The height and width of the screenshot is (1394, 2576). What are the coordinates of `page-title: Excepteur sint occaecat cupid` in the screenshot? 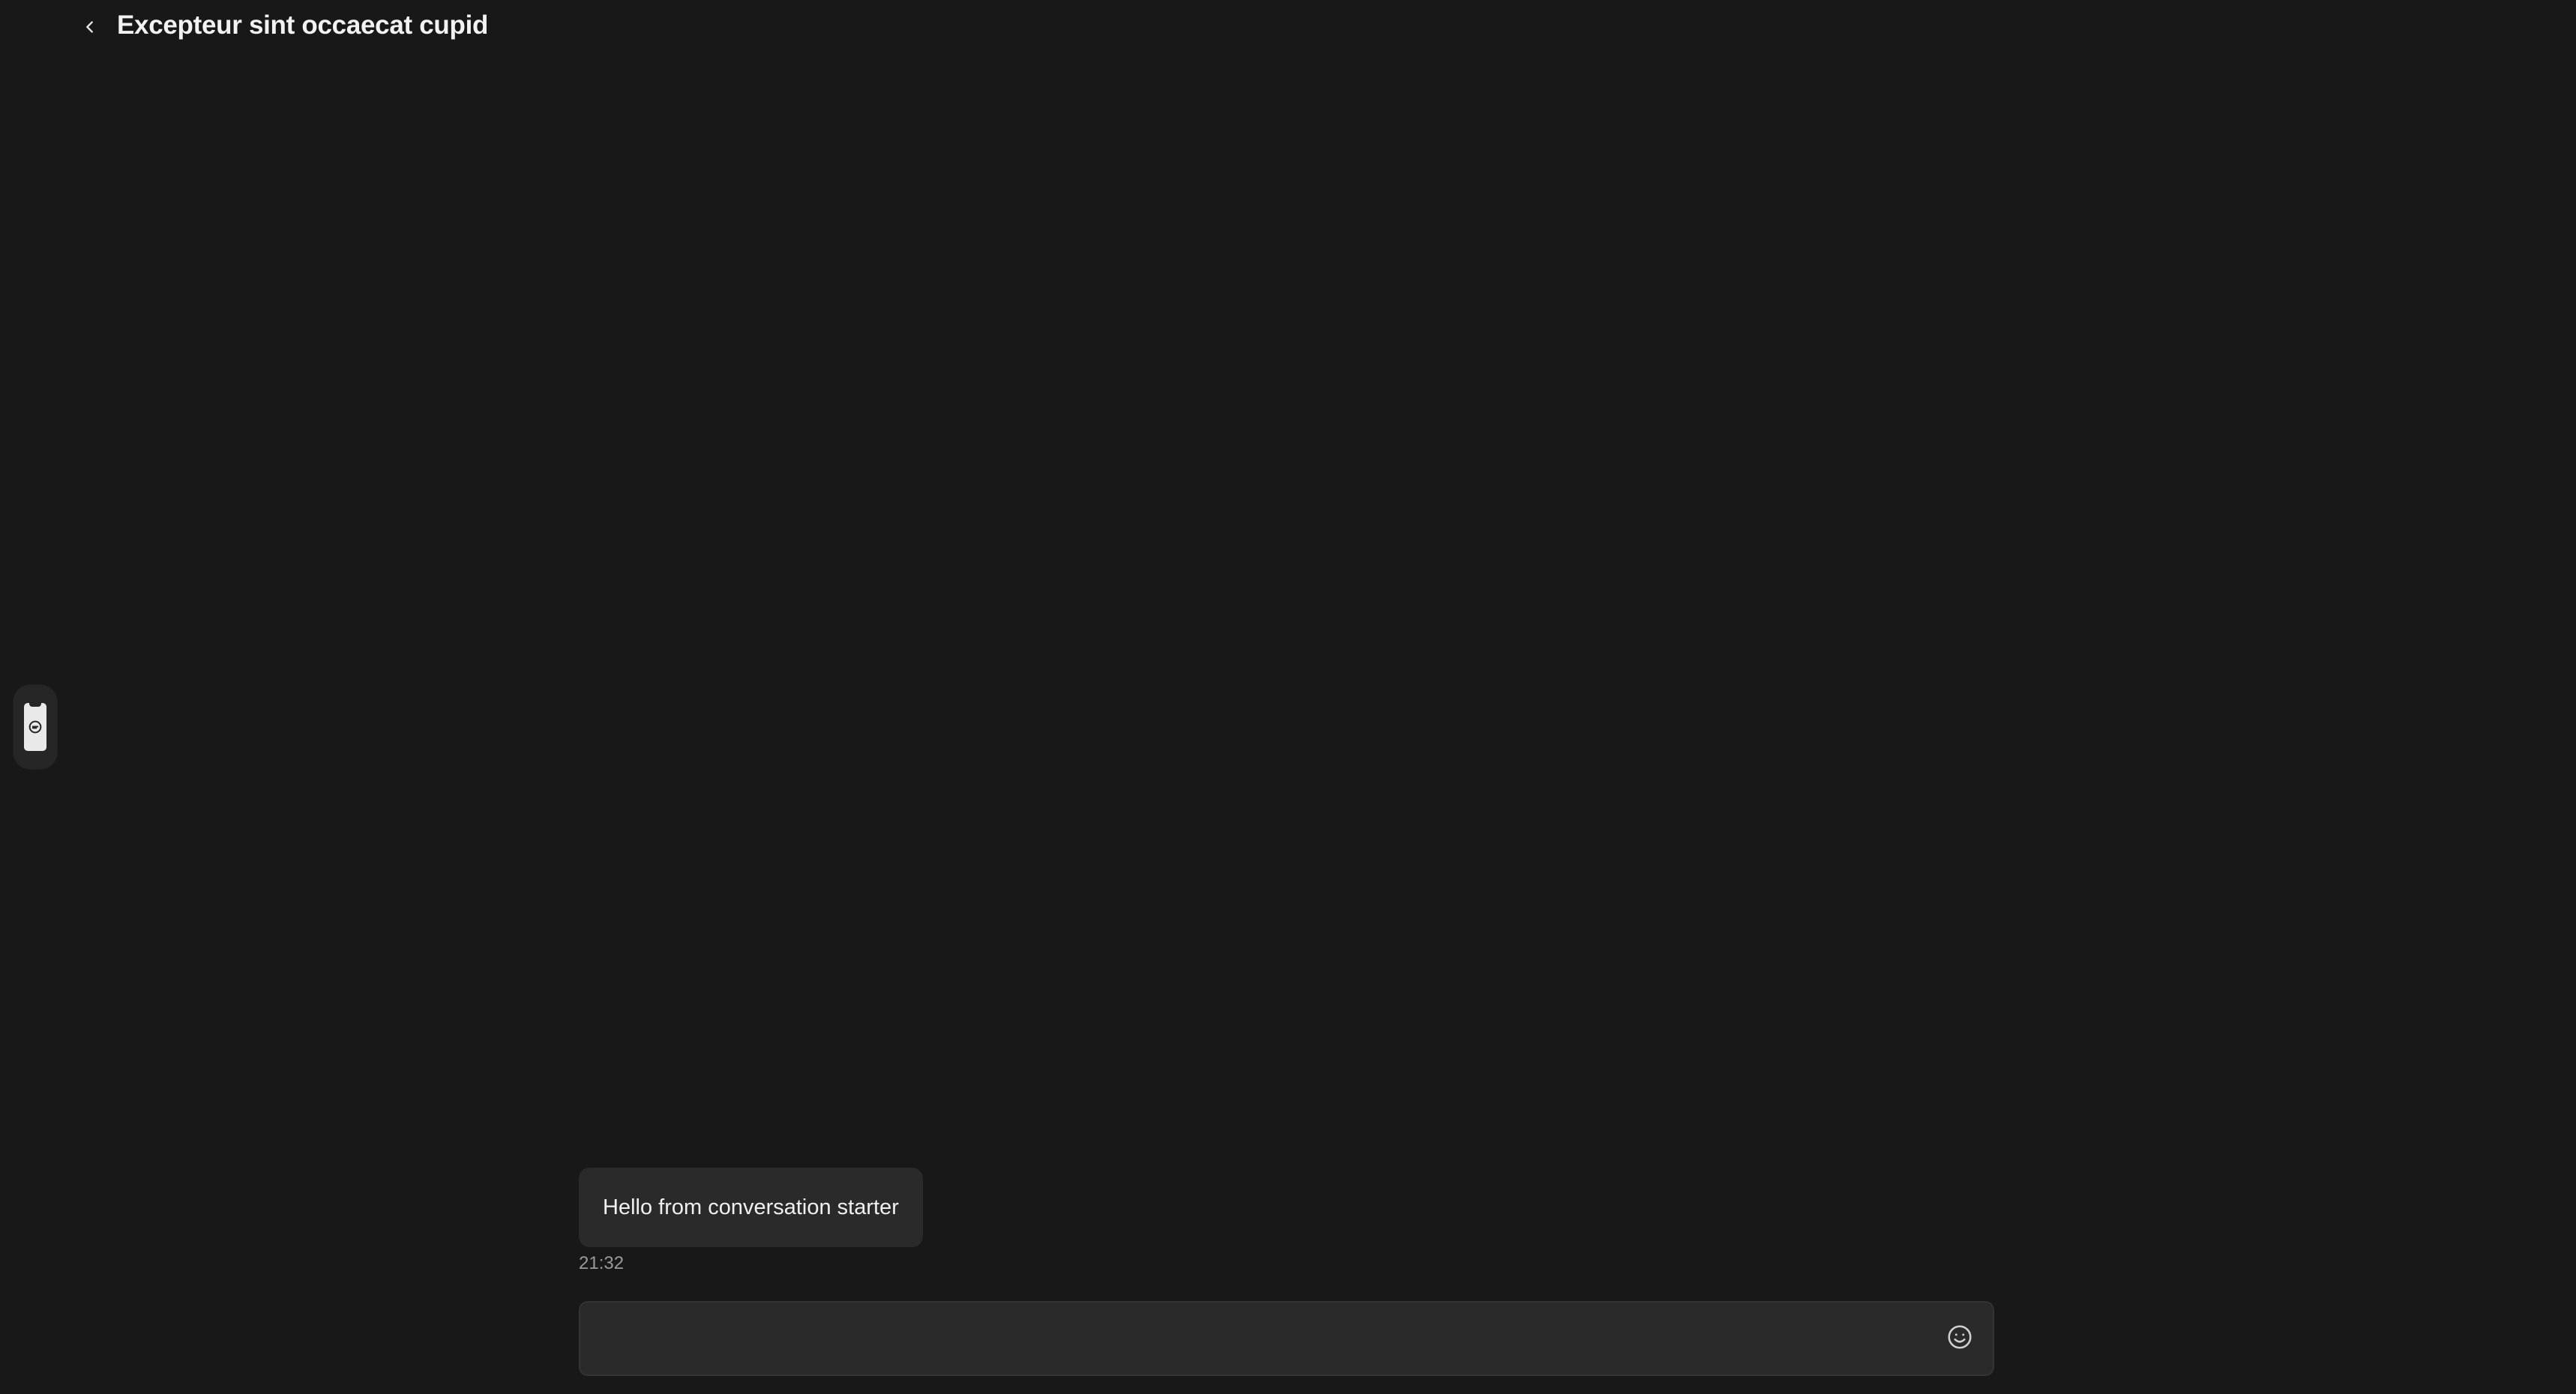 It's located at (303, 25).